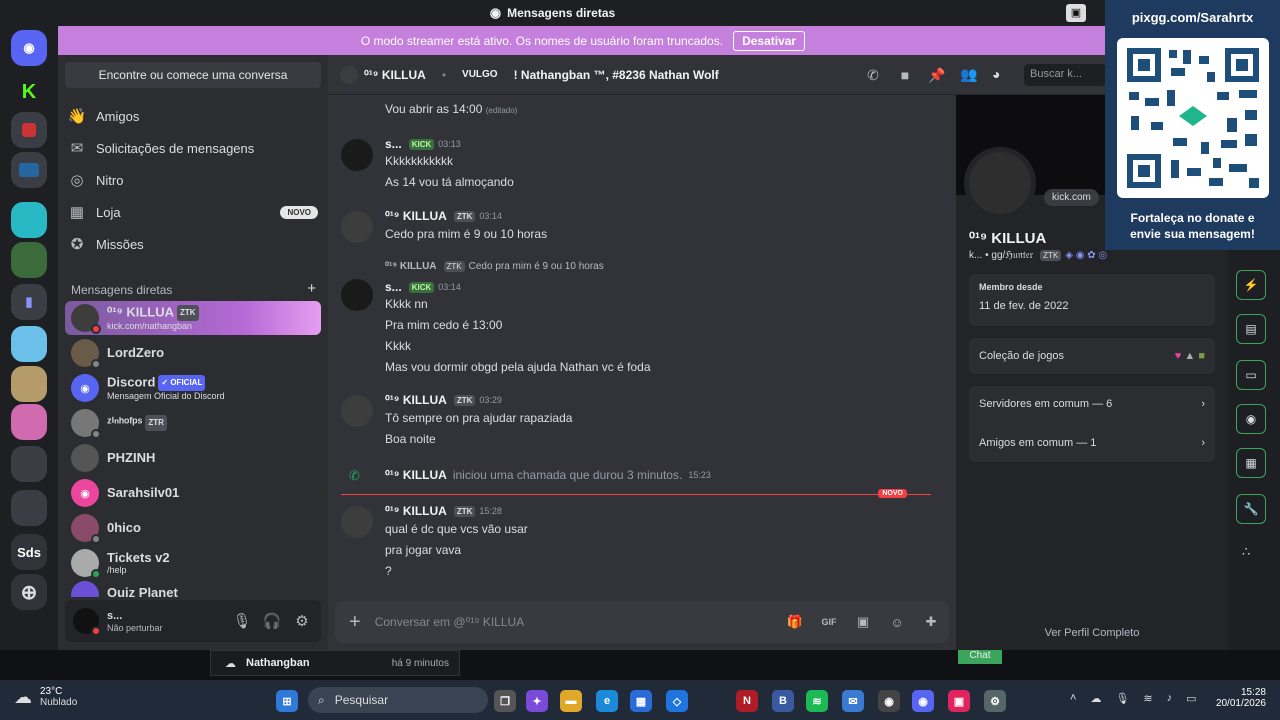  What do you see at coordinates (905, 76) in the screenshot?
I see `video-call-icon: ■` at bounding box center [905, 76].